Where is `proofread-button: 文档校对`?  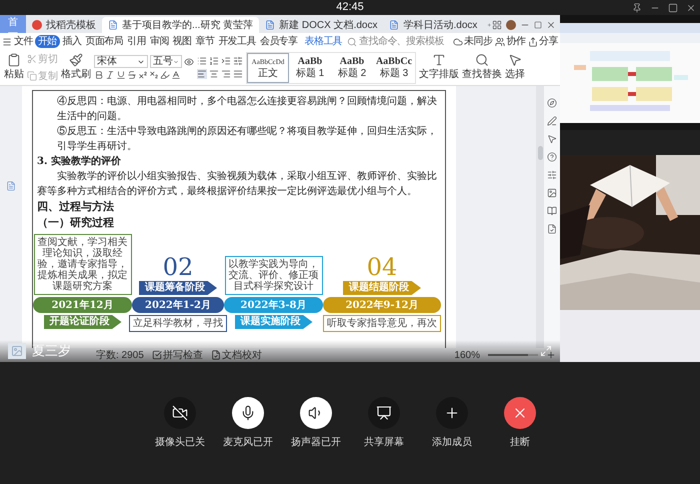 proofread-button: 文档校对 is located at coordinates (236, 355).